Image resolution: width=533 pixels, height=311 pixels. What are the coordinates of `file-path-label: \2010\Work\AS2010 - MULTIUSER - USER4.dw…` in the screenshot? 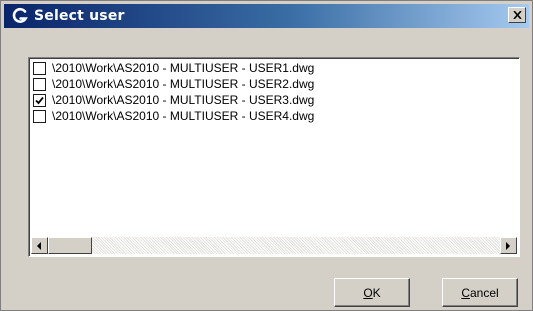 It's located at (183, 116).